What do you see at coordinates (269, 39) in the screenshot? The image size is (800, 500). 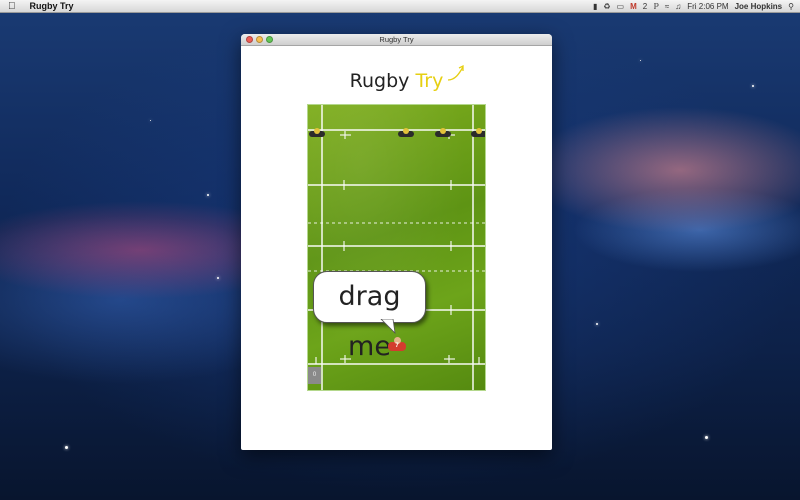 I see `zoom-button` at bounding box center [269, 39].